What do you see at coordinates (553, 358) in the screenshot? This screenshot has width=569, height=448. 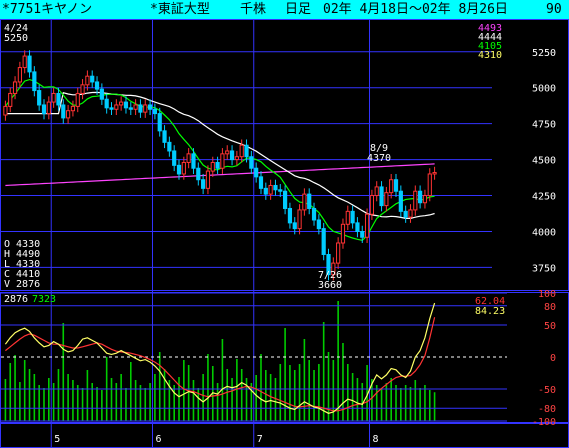 I see `oscillator-tick-label: 0` at bounding box center [553, 358].